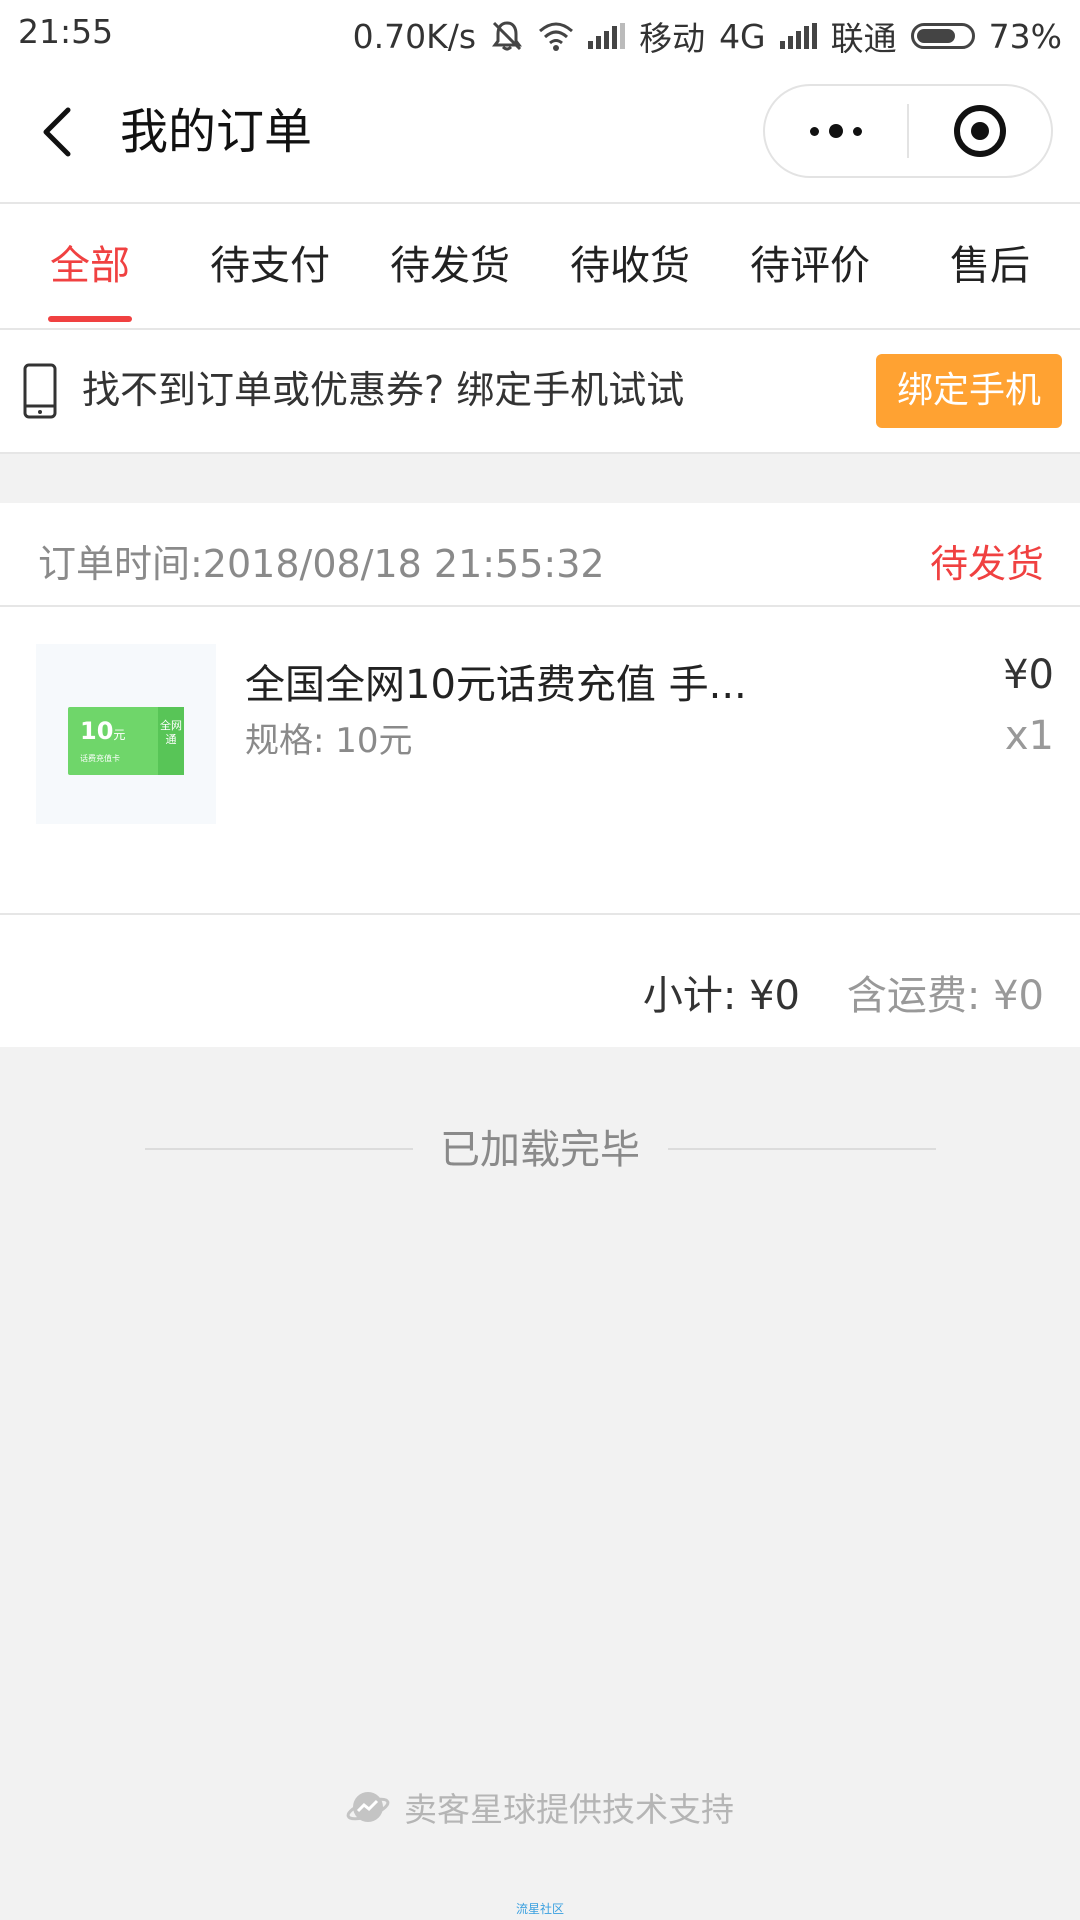 Image resolution: width=1080 pixels, height=1920 pixels. I want to click on mute-icon, so click(507, 36).